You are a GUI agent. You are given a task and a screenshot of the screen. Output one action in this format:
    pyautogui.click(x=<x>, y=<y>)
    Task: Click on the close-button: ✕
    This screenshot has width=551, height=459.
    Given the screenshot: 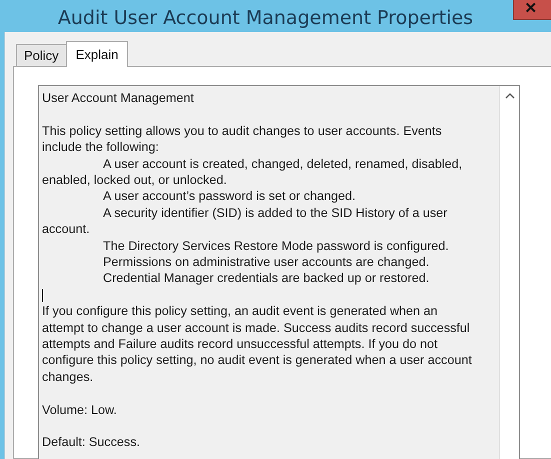 What is the action you would take?
    pyautogui.click(x=532, y=10)
    